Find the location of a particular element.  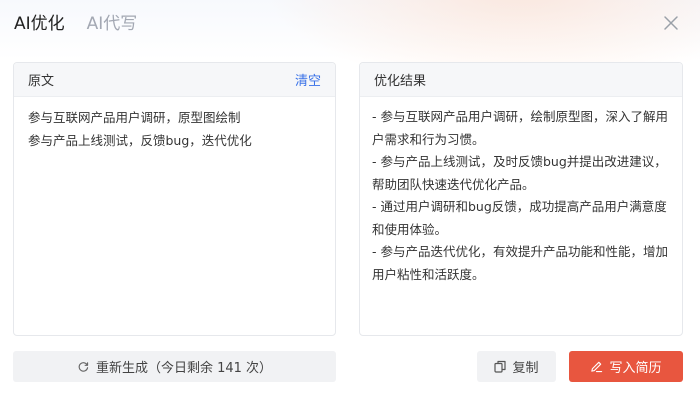

result-bullet: - 参与互联网产品用户调研，绘制原型图，深入了解用户需求和行为习惯。 is located at coordinates (520, 128).